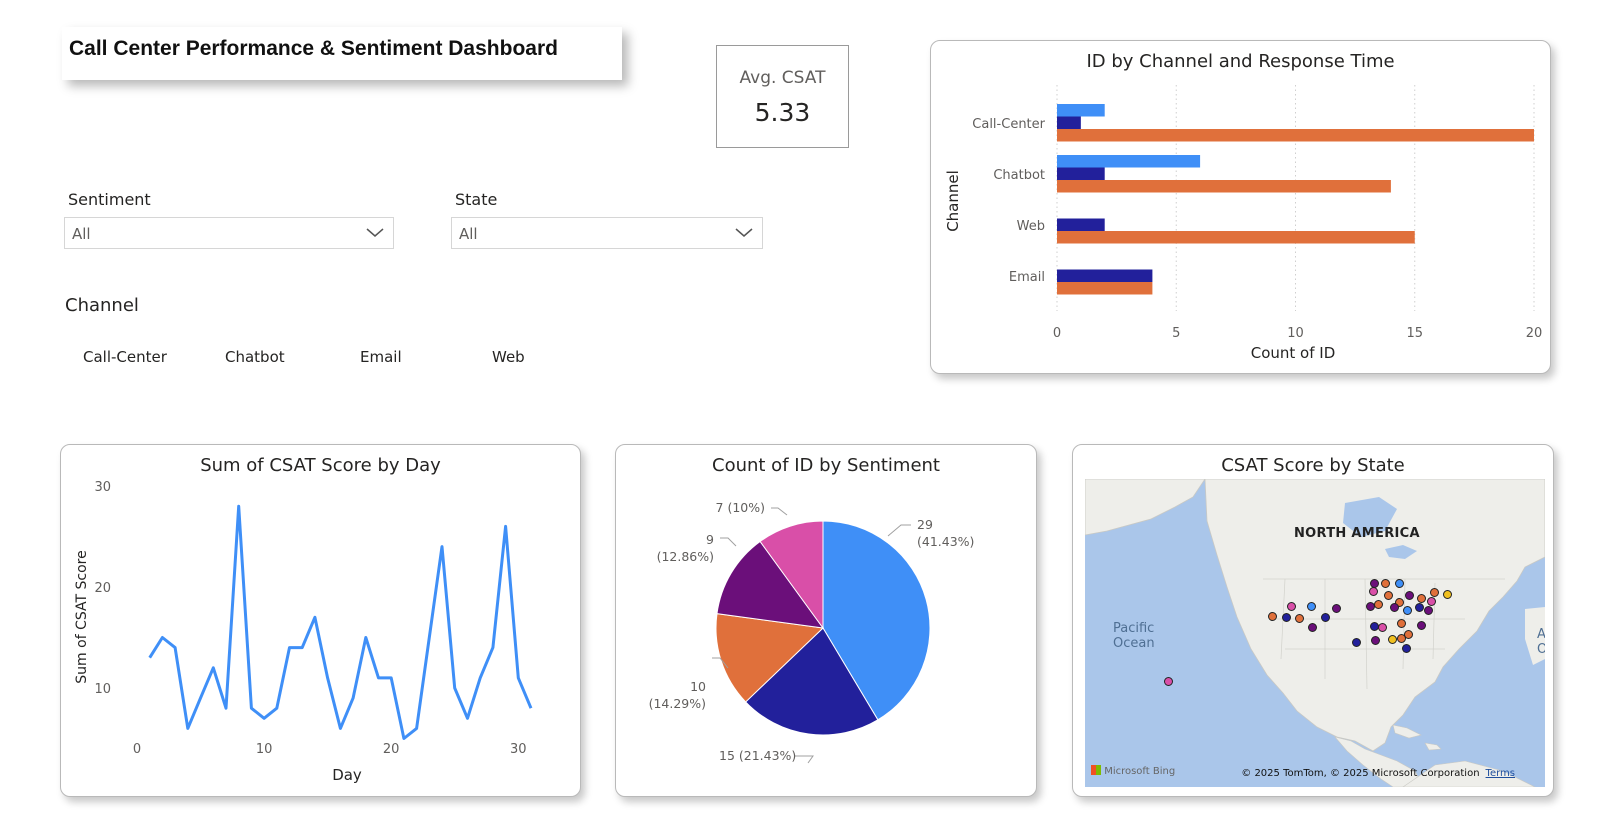  Describe the element at coordinates (476, 199) in the screenshot. I see `state-slicer-title: State` at that location.